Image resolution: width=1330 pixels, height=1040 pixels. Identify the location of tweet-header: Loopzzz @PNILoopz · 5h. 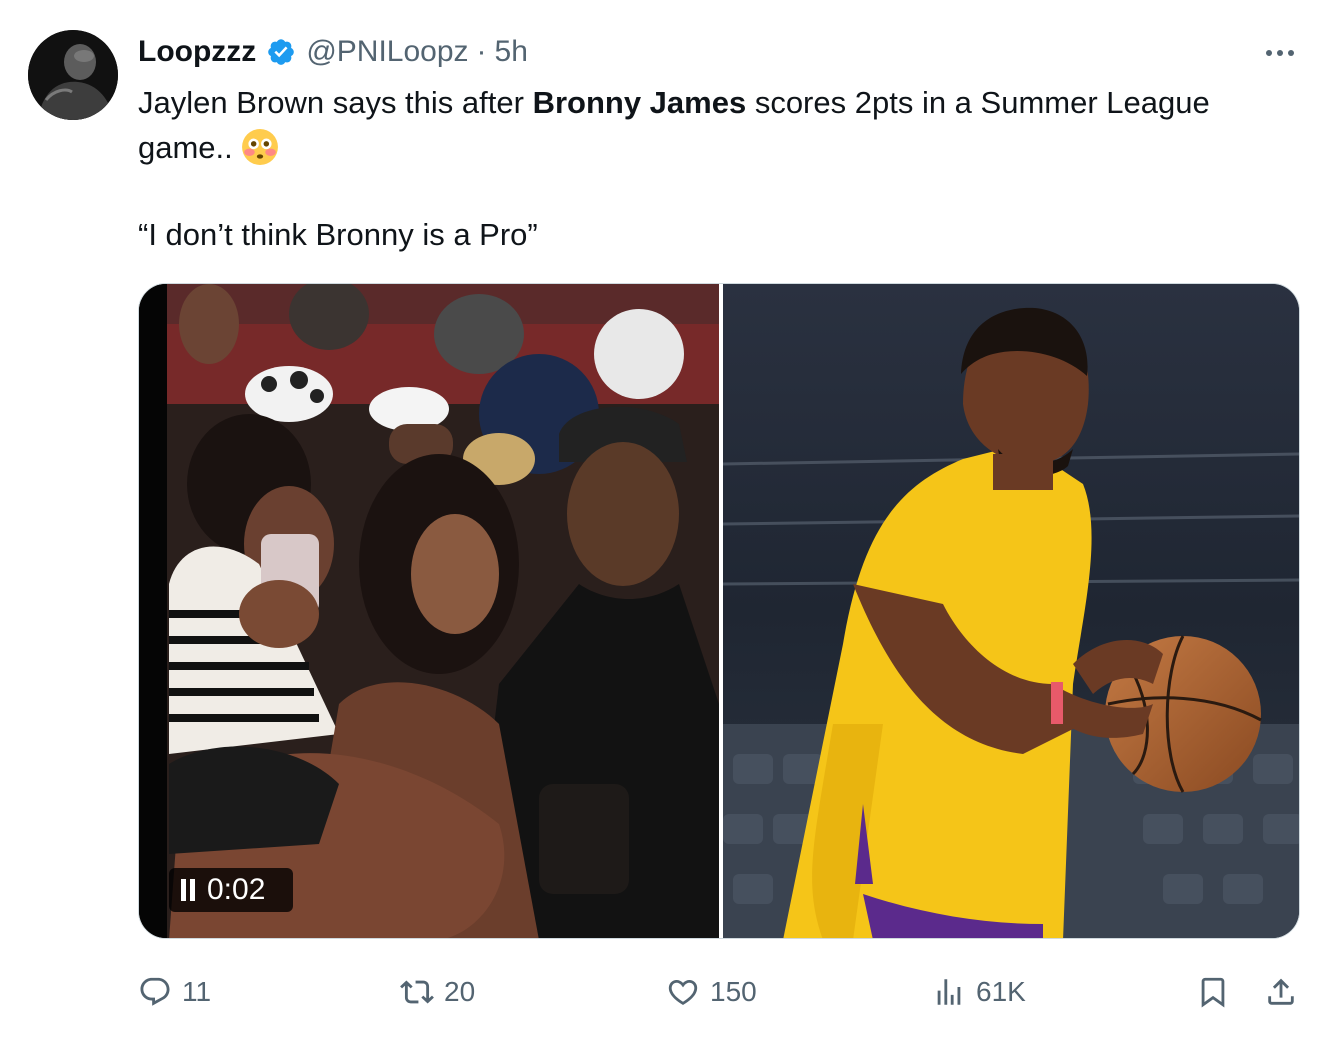
(333, 52).